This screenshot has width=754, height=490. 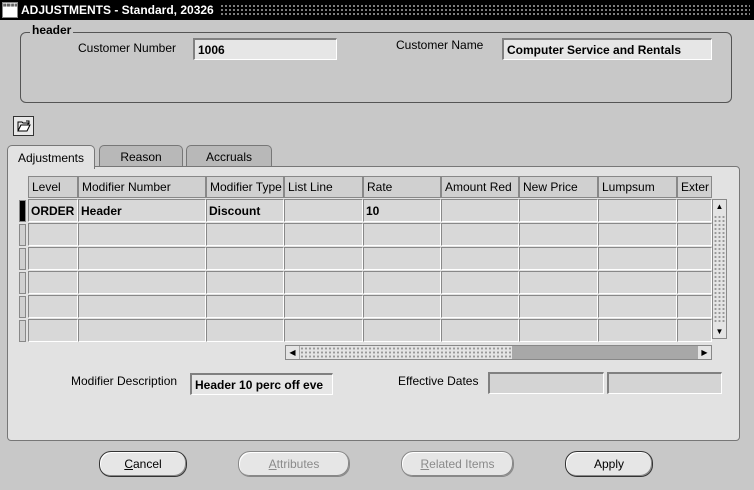 I want to click on tab-accruals-label: Accruals, so click(x=228, y=156).